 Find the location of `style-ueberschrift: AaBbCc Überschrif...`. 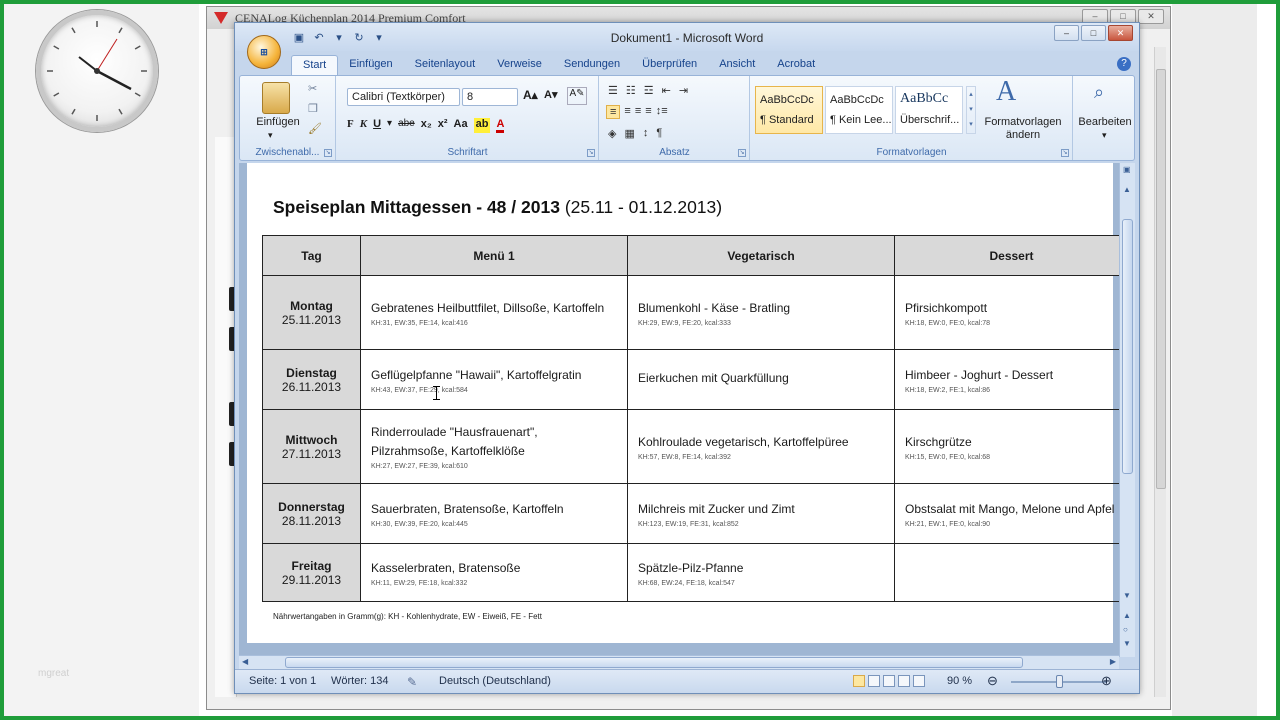

style-ueberschrift: AaBbCc Überschrif... is located at coordinates (929, 110).